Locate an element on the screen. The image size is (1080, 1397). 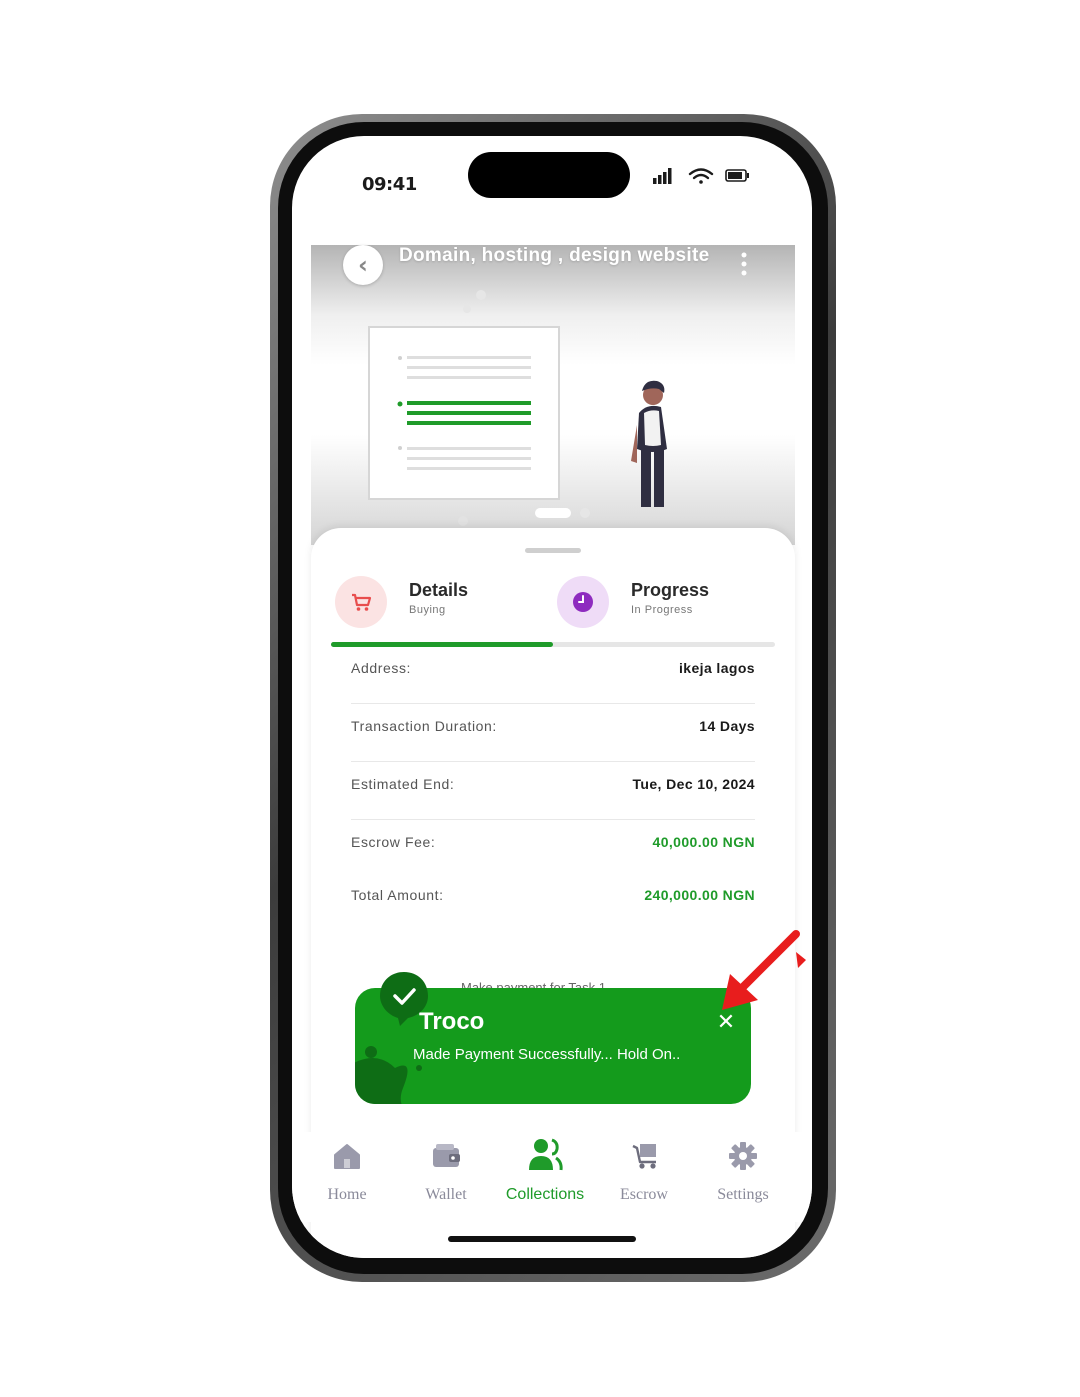
toast-message: Made Payment Successfully... Hold On.. is located at coordinates (547, 1054).